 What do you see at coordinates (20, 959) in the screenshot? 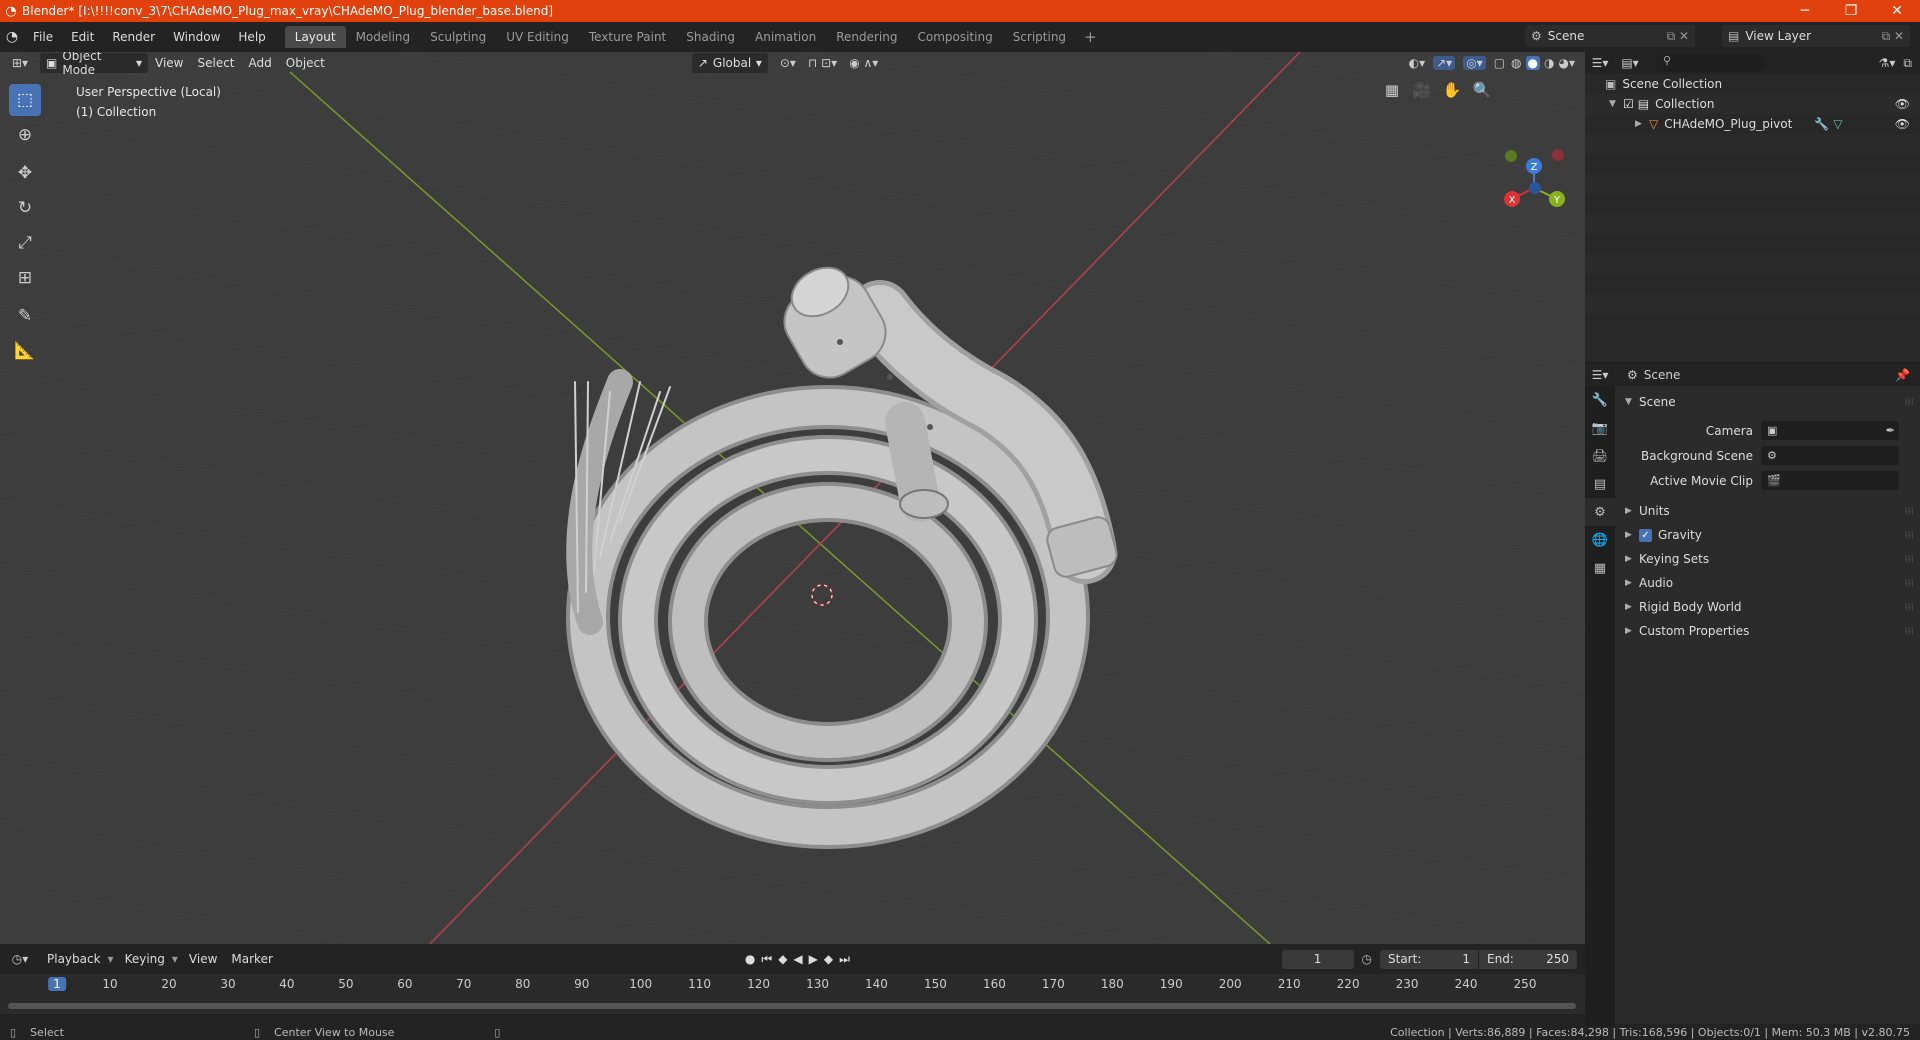
I see `timeline-editor-type-icon: ◷▾` at bounding box center [20, 959].